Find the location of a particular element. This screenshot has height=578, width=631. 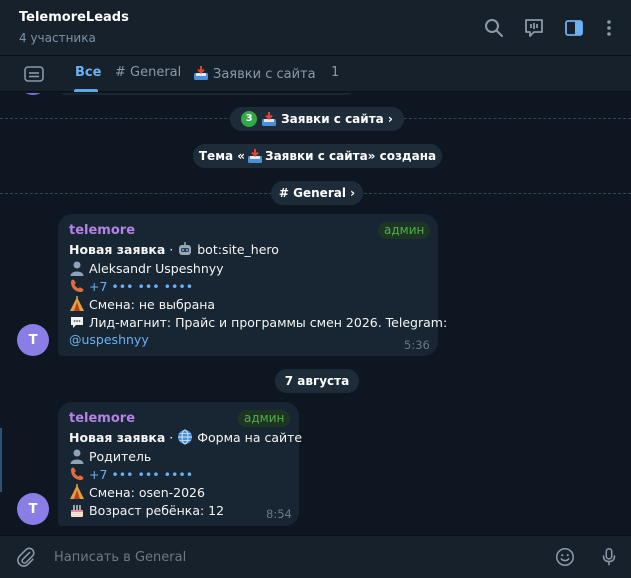

search-icon is located at coordinates (494, 28).